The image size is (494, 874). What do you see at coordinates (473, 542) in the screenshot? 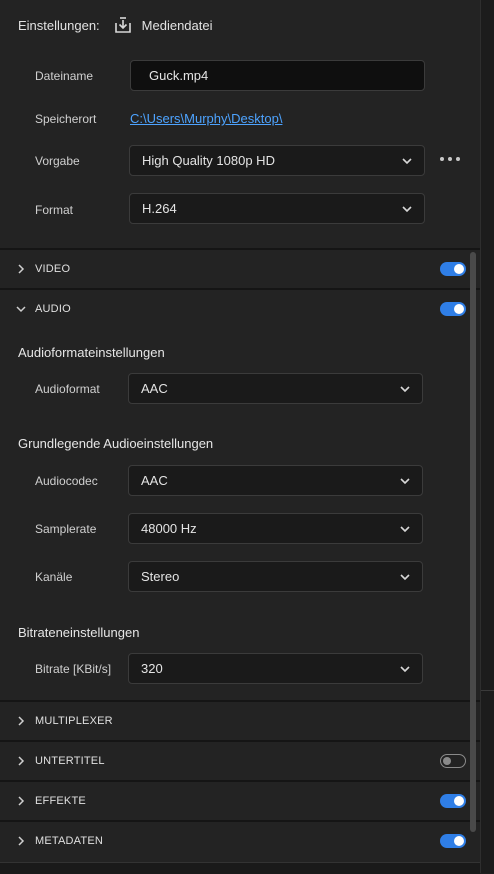
I see `scrollbar` at bounding box center [473, 542].